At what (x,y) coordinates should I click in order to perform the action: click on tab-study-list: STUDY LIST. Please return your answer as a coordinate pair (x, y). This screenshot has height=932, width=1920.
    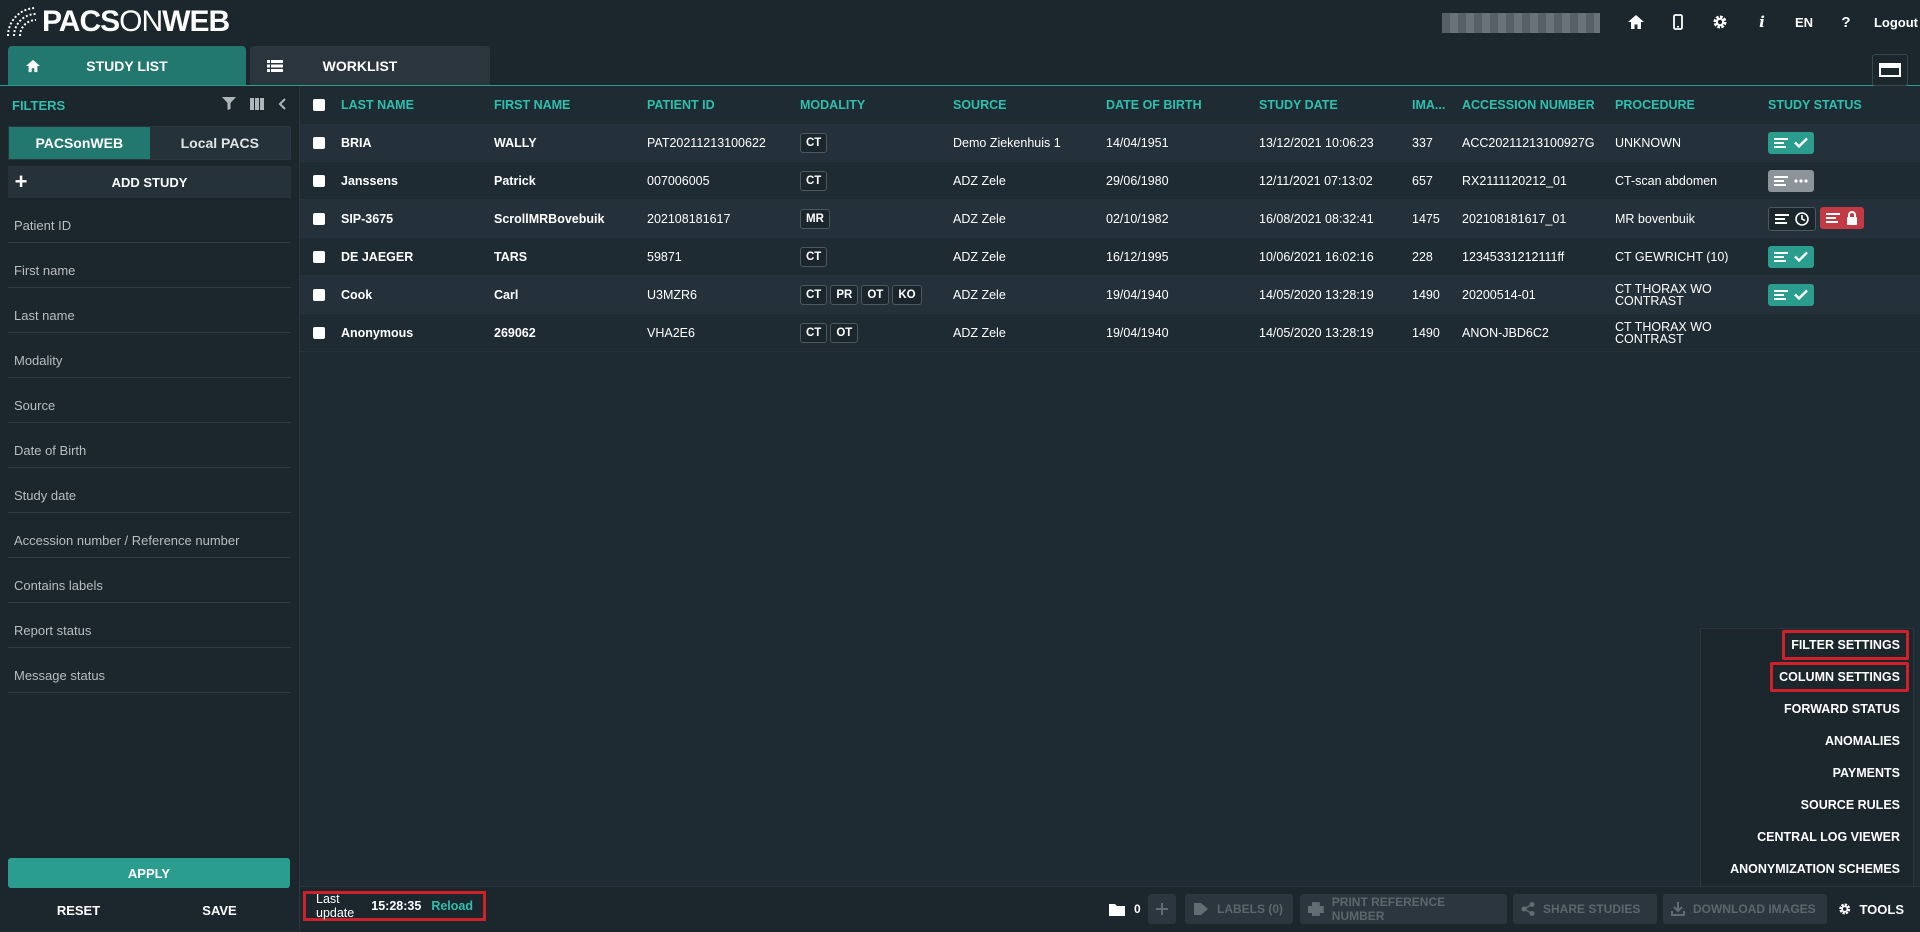
    Looking at the image, I should click on (127, 65).